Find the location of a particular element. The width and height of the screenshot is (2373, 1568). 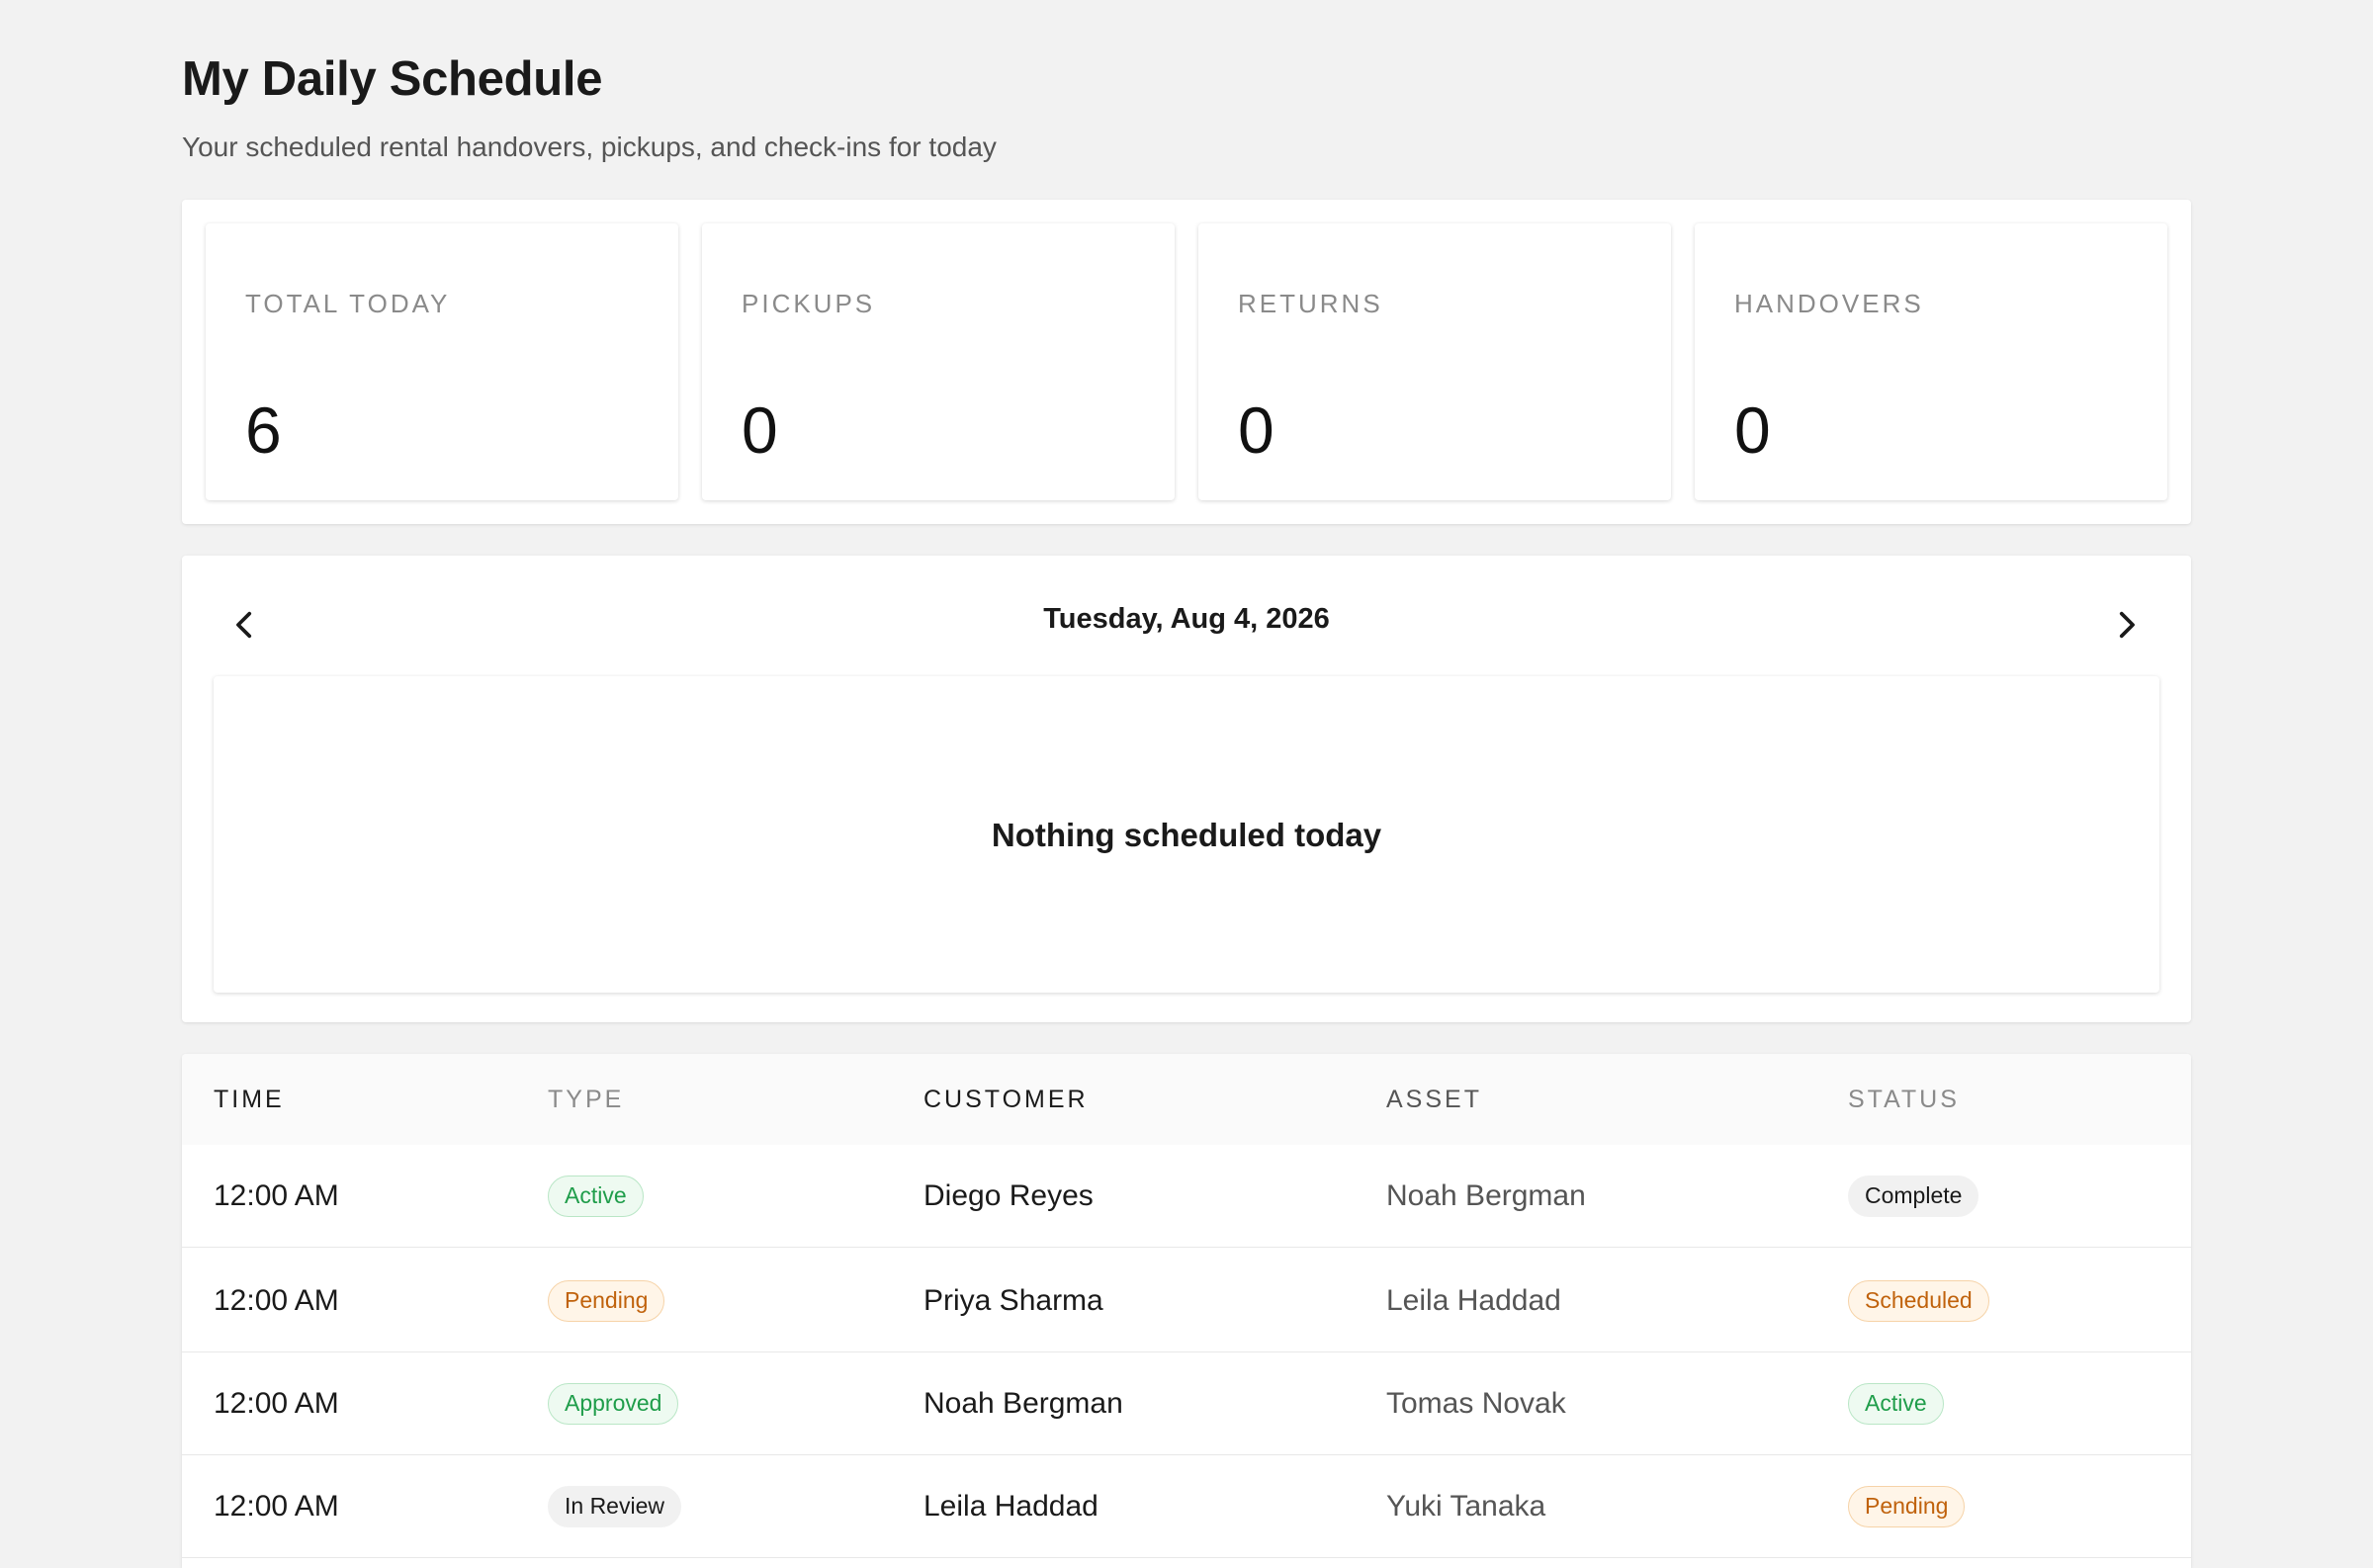

column-header-type: TYPE is located at coordinates (586, 1100).